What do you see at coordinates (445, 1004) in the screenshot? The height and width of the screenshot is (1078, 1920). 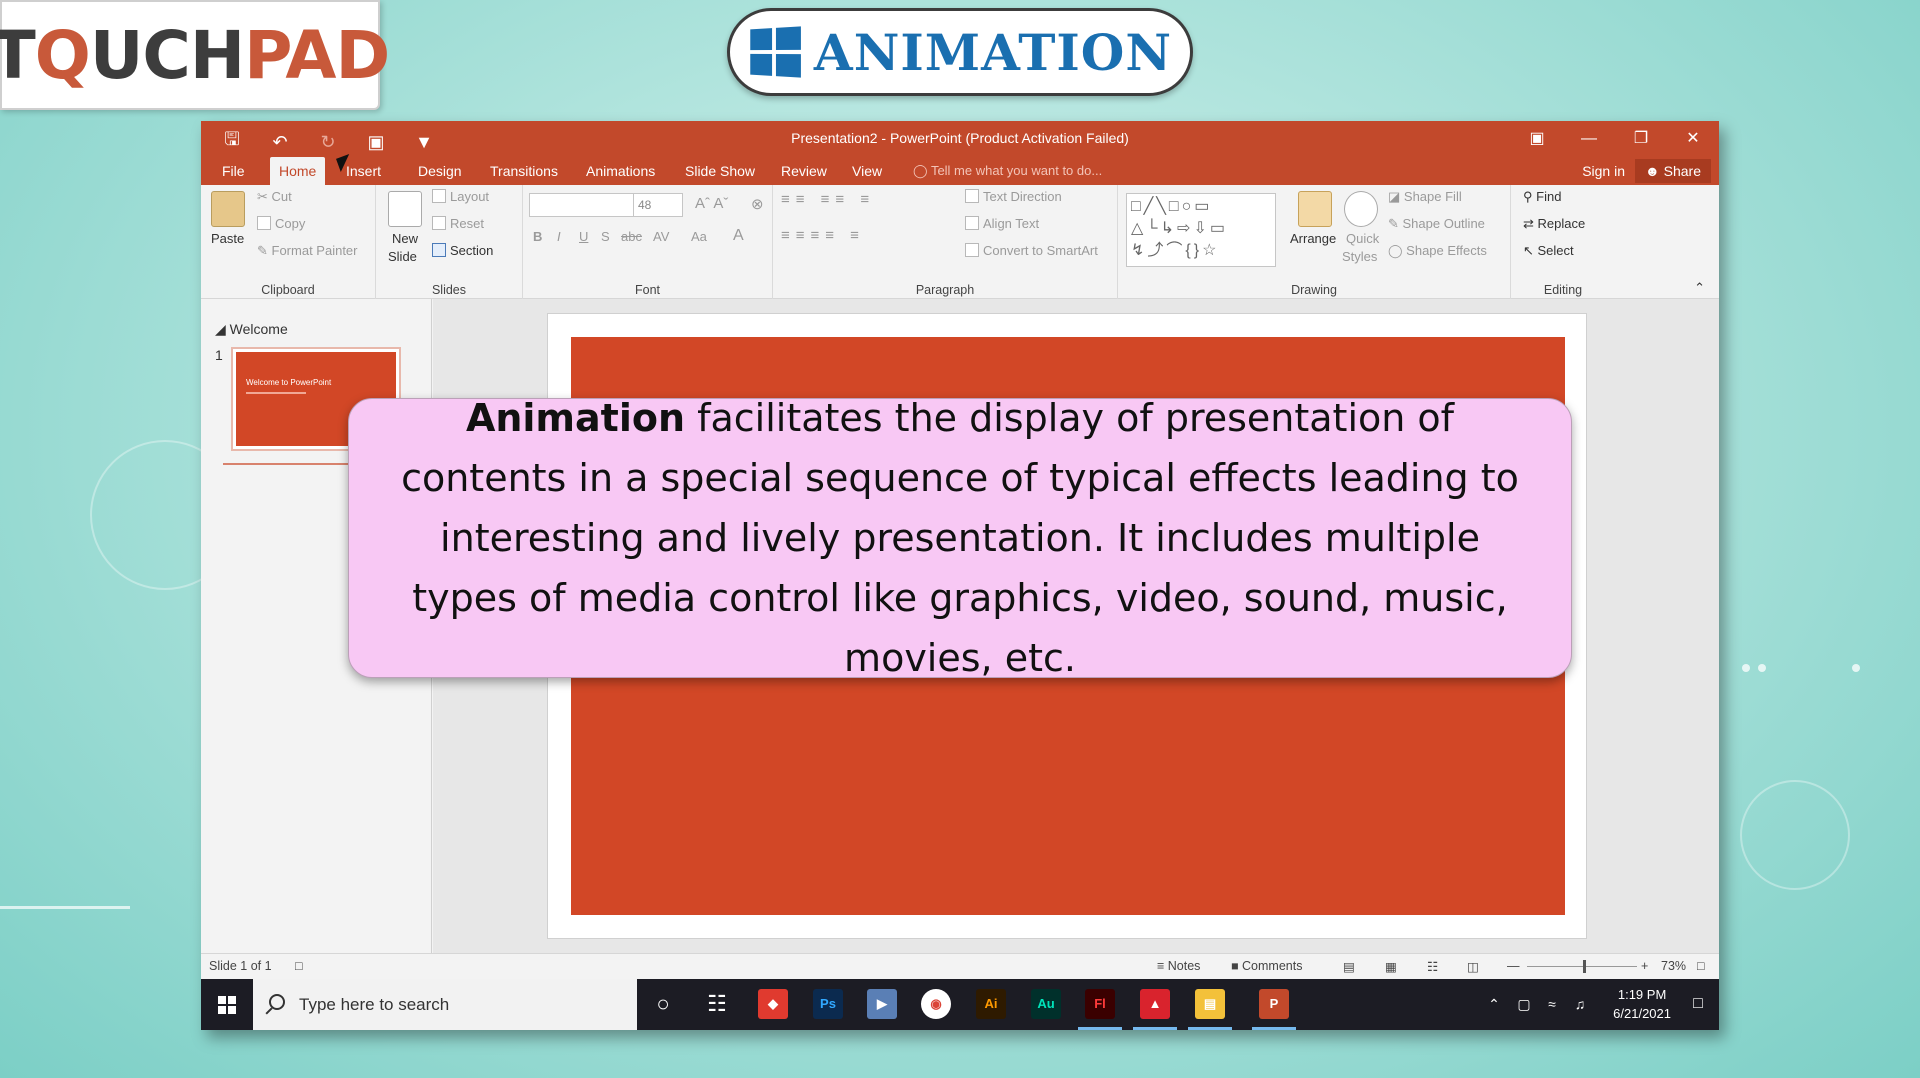 I see `taskbar-search: Type here to search` at bounding box center [445, 1004].